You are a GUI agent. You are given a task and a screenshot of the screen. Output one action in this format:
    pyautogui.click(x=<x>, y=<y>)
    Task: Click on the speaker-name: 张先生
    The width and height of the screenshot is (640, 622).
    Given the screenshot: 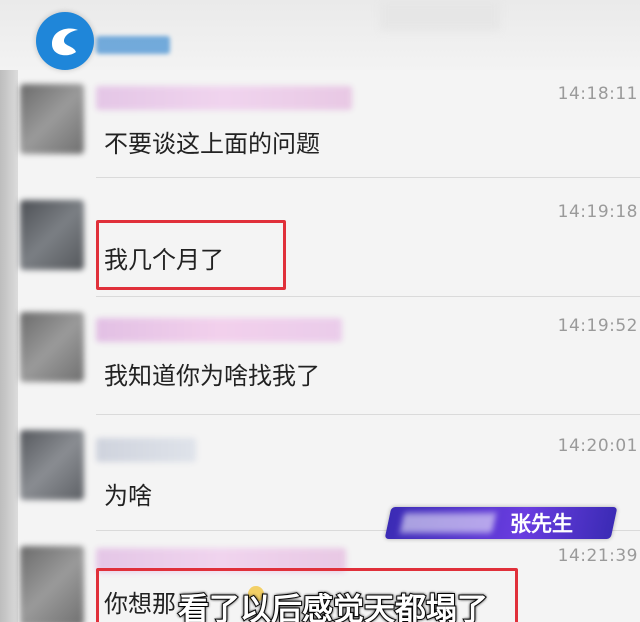 What is the action you would take?
    pyautogui.click(x=541, y=524)
    